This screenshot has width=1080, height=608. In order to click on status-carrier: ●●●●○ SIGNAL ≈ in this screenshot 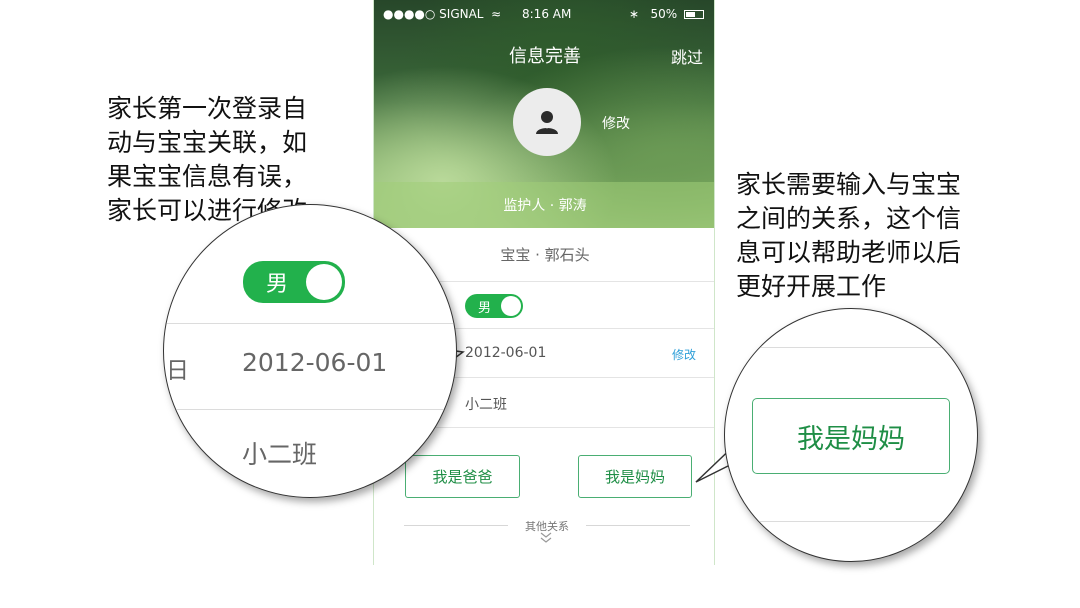, I will do `click(442, 14)`.